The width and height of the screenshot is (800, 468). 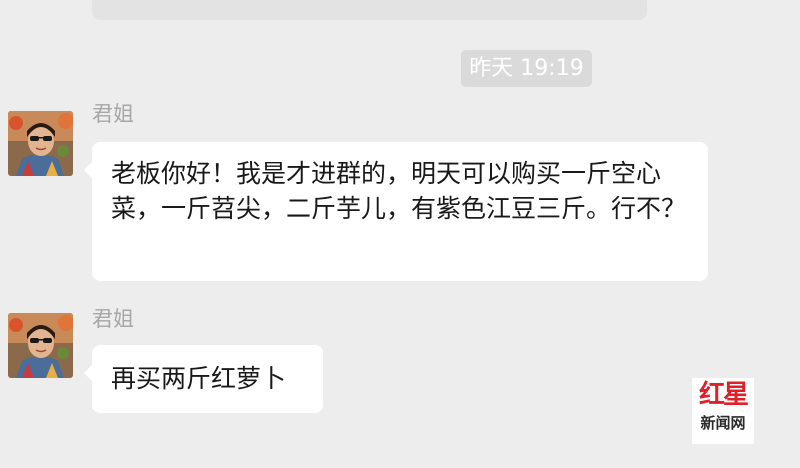 What do you see at coordinates (723, 423) in the screenshot?
I see `watermark-sub: 新闻网` at bounding box center [723, 423].